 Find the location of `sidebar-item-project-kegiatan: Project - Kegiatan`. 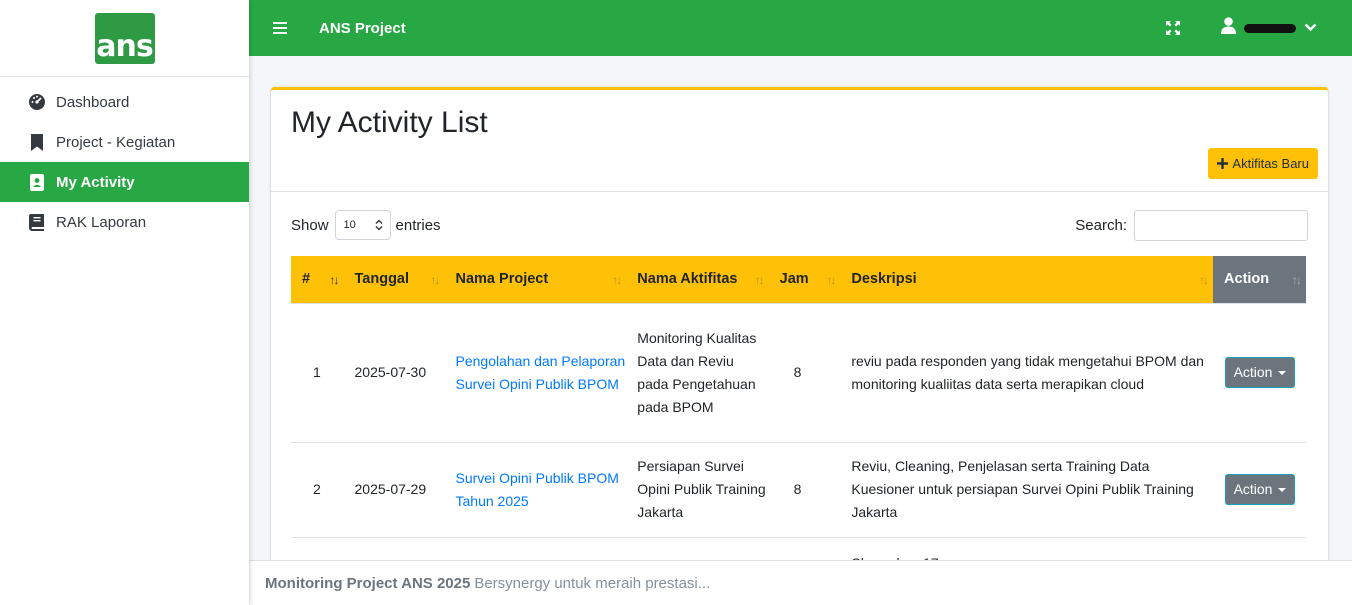

sidebar-item-project-kegiatan: Project - Kegiatan is located at coordinates (124, 142).